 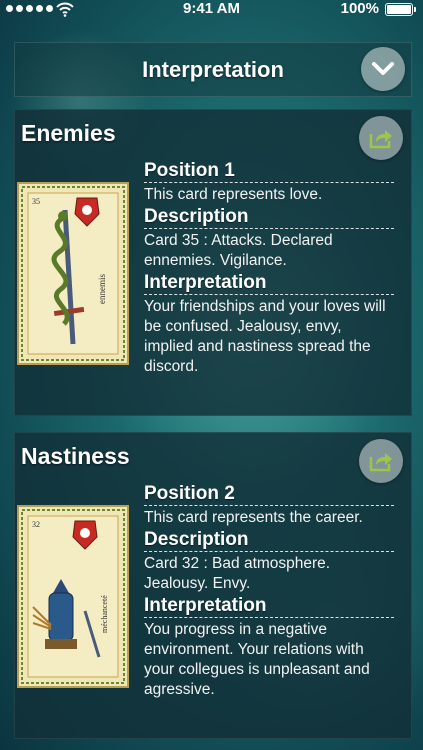 I want to click on status-bar: 9:41 AM 100%, so click(x=211, y=10).